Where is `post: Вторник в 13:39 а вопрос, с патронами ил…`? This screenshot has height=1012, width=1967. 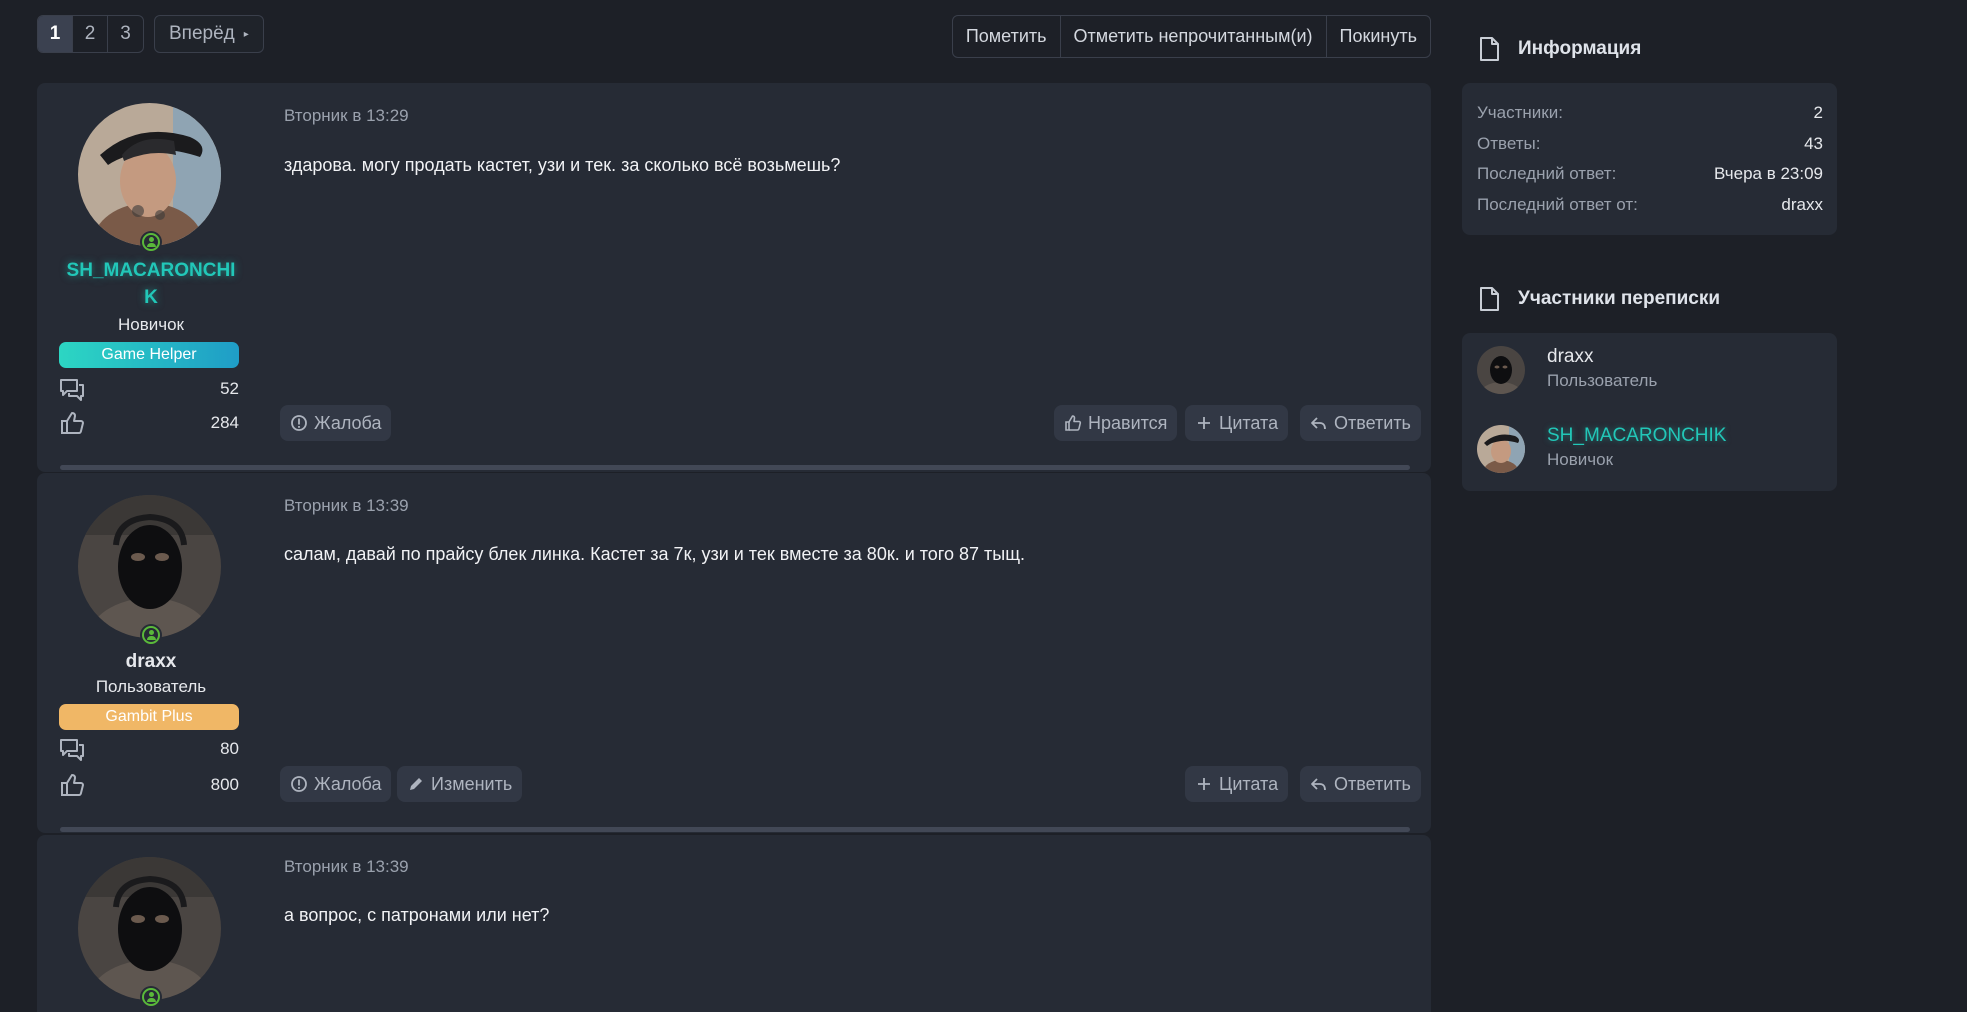
post: Вторник в 13:39 а вопрос, с патронами ил… is located at coordinates (734, 923).